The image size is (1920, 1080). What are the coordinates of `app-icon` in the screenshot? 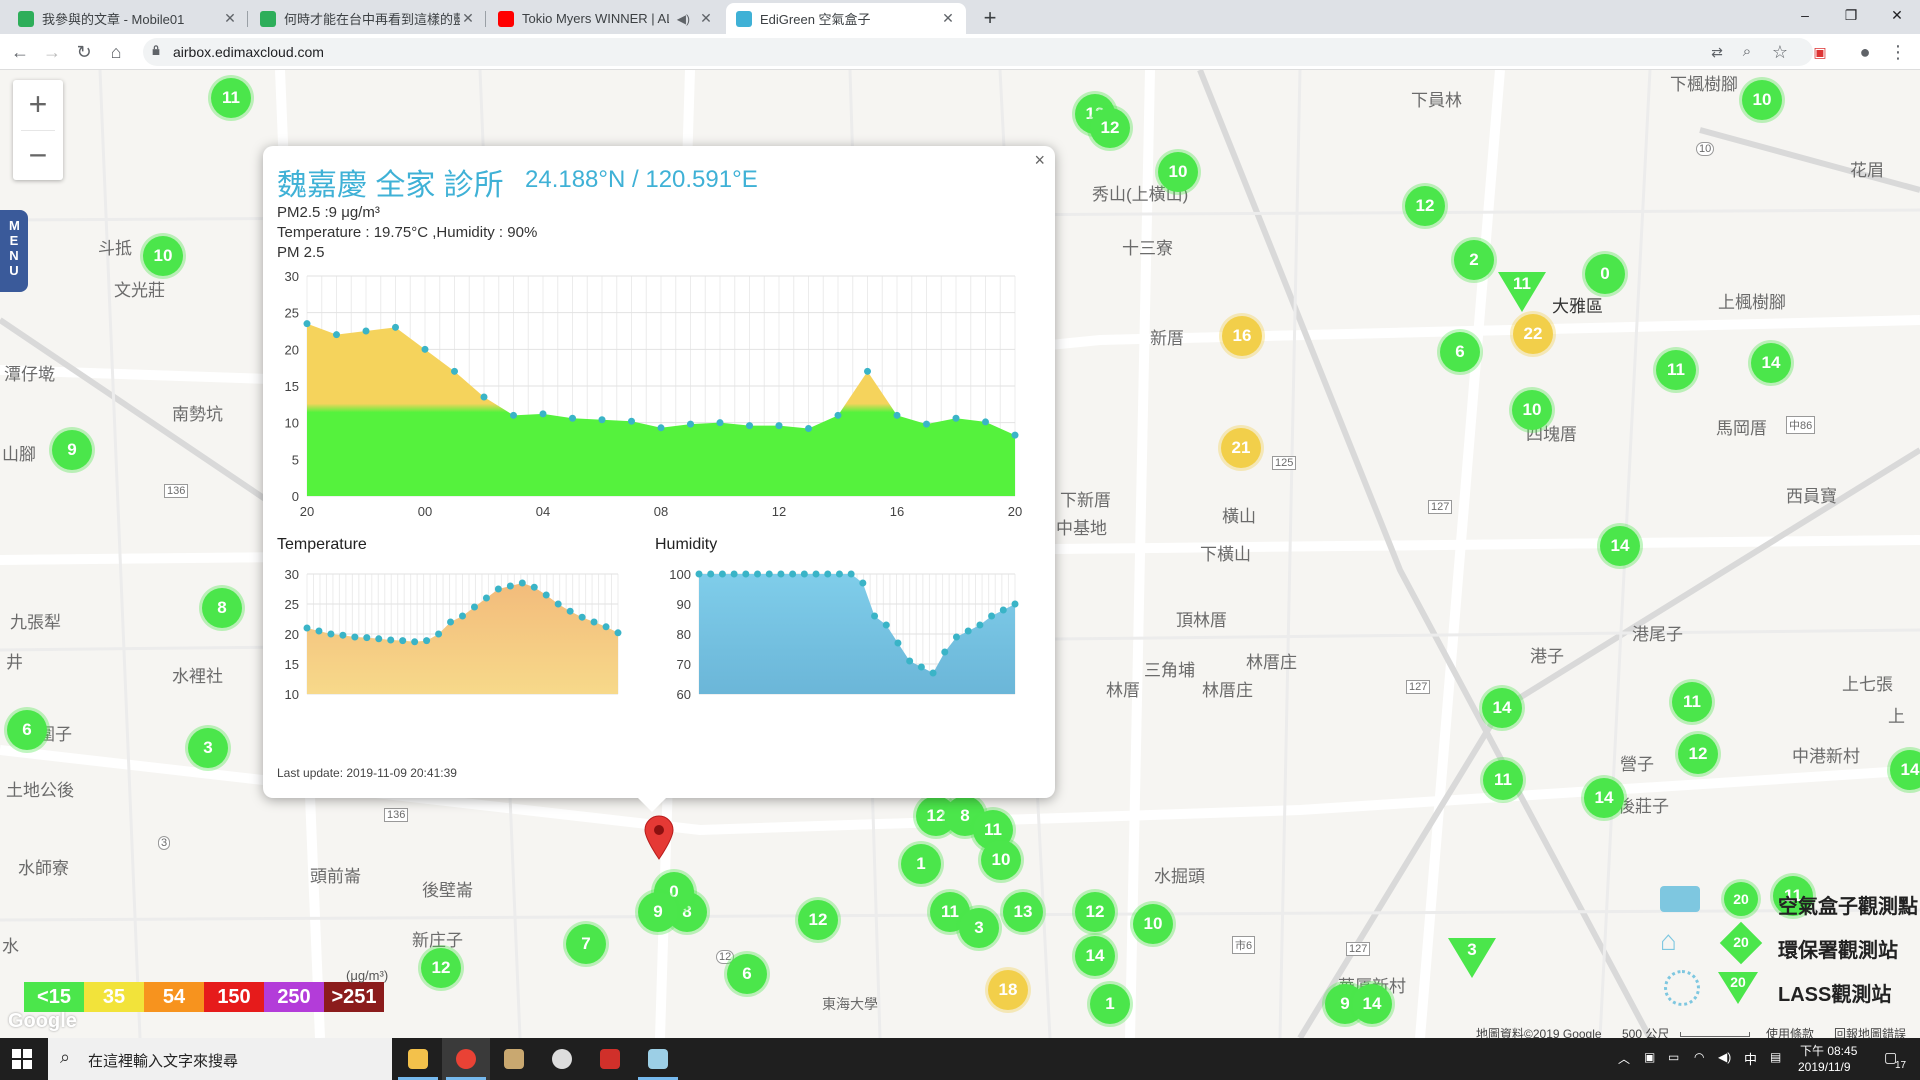 It's located at (610, 1059).